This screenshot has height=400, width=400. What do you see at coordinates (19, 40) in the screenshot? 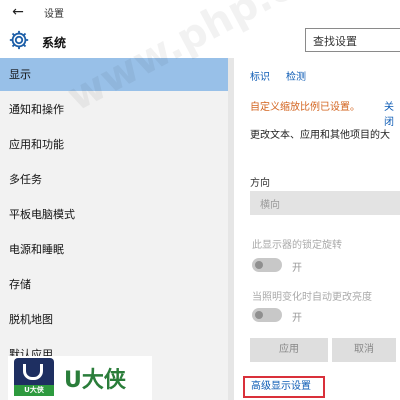
I see `gear-icon` at bounding box center [19, 40].